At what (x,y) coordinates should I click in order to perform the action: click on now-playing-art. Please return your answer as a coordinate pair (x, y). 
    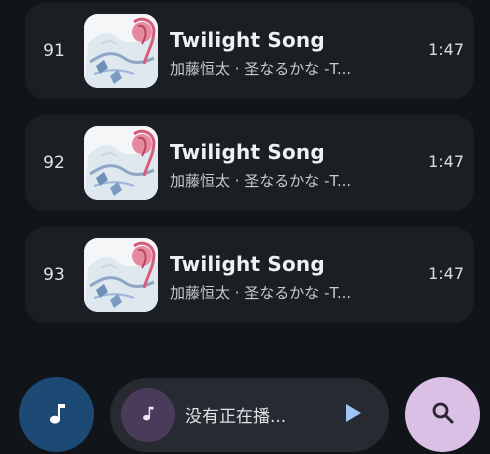
    Looking at the image, I should click on (148, 415).